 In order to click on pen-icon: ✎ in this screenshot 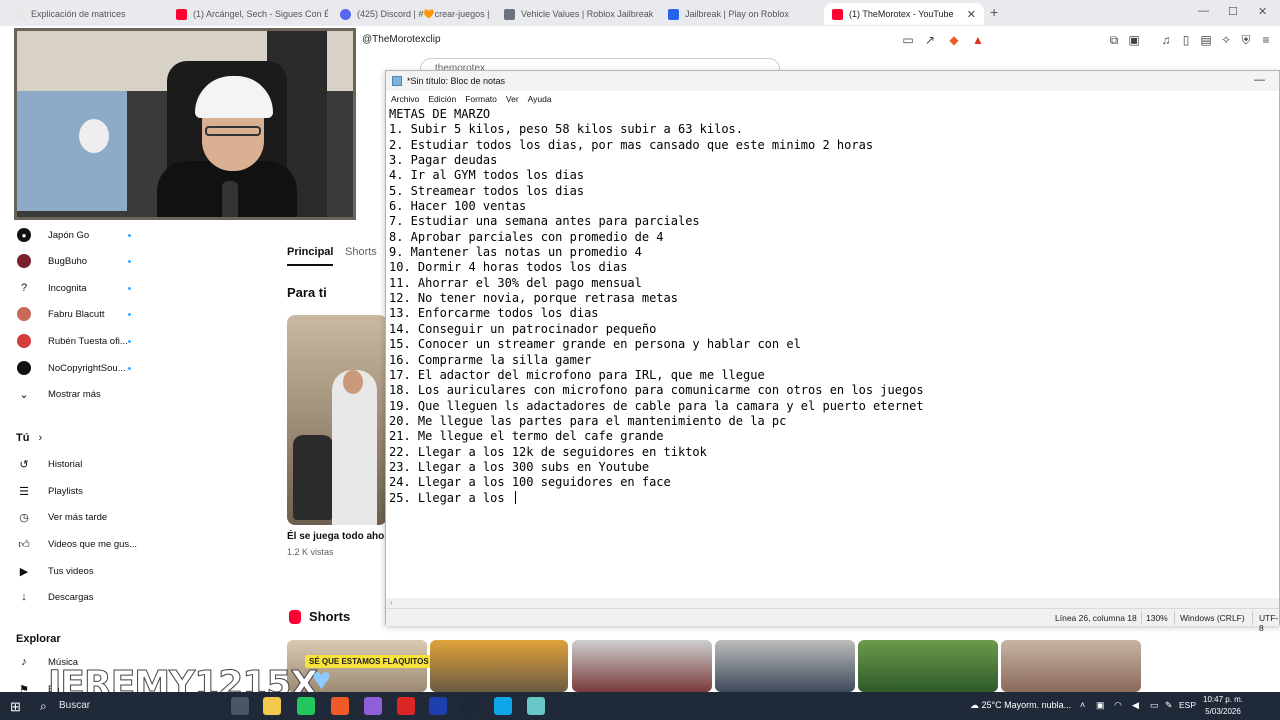, I will do `click(1169, 705)`.